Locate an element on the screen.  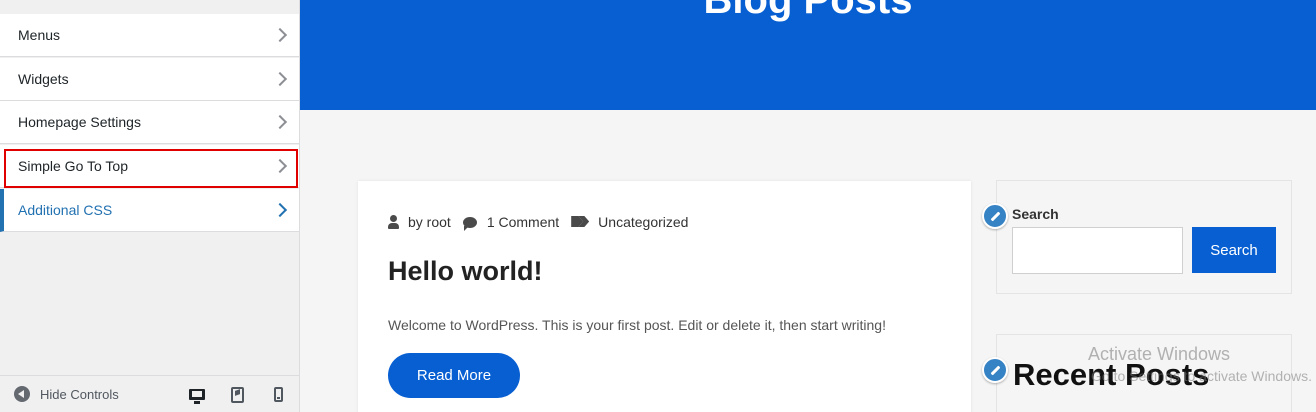
search-input is located at coordinates (1097, 250).